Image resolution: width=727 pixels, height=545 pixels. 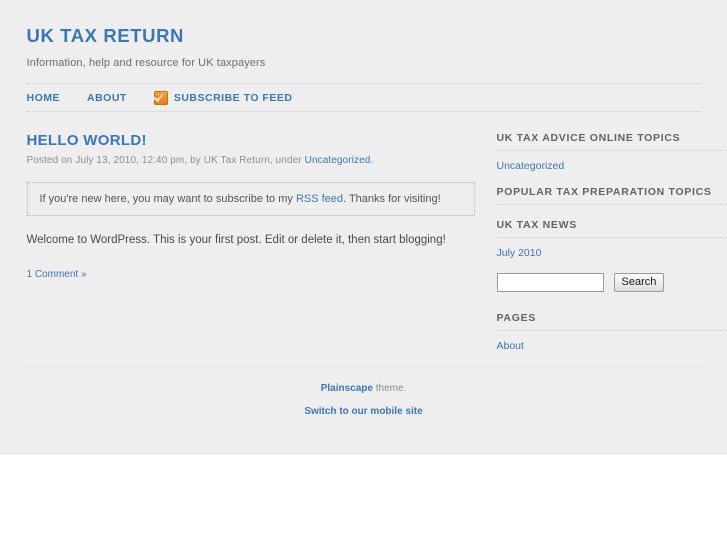 I want to click on footer-theme-credit: Plainscape theme., so click(x=364, y=388).